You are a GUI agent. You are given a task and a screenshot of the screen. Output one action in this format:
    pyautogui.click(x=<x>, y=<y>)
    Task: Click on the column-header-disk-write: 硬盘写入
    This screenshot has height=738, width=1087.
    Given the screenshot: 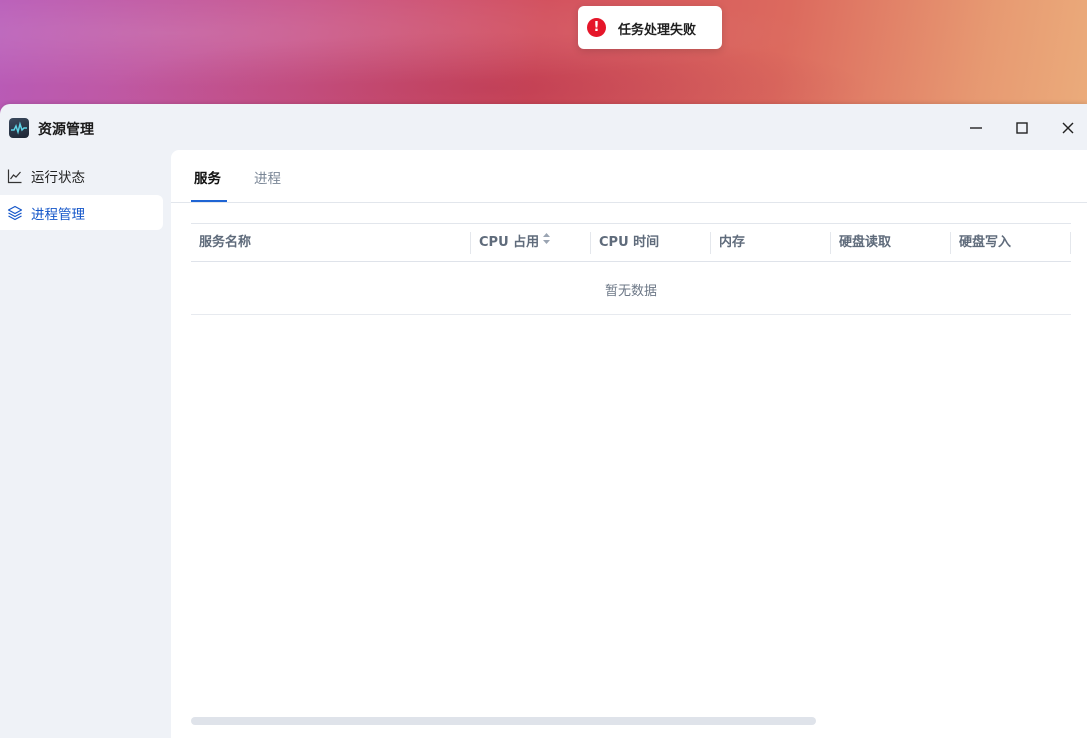 What is the action you would take?
    pyautogui.click(x=985, y=242)
    